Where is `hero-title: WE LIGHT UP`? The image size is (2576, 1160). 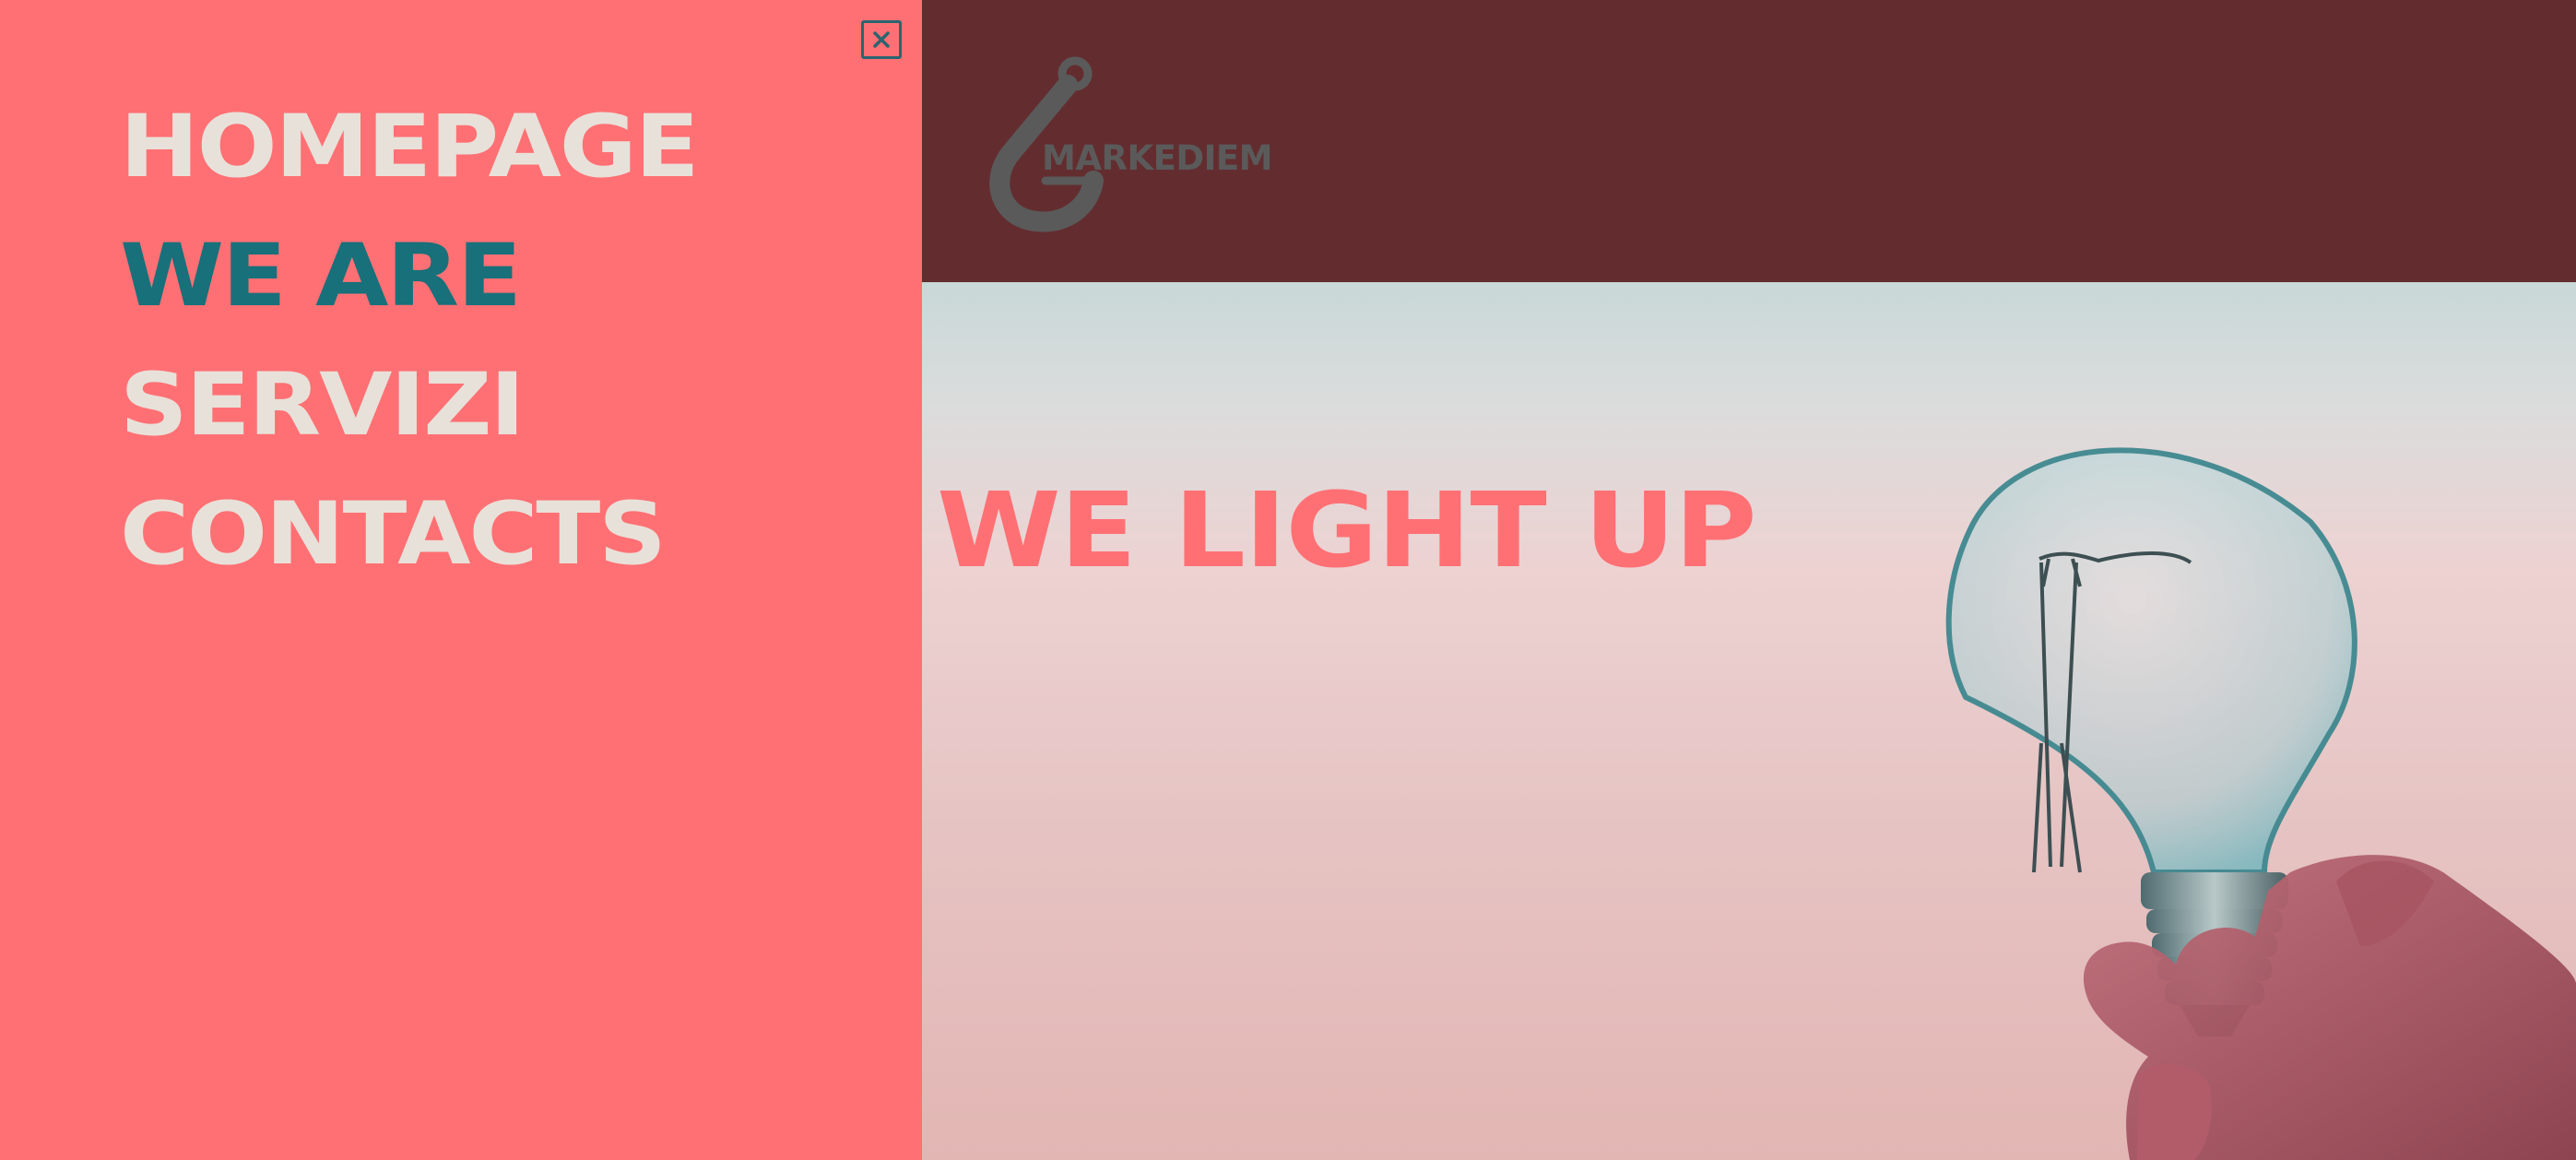 hero-title: WE LIGHT UP is located at coordinates (1347, 531).